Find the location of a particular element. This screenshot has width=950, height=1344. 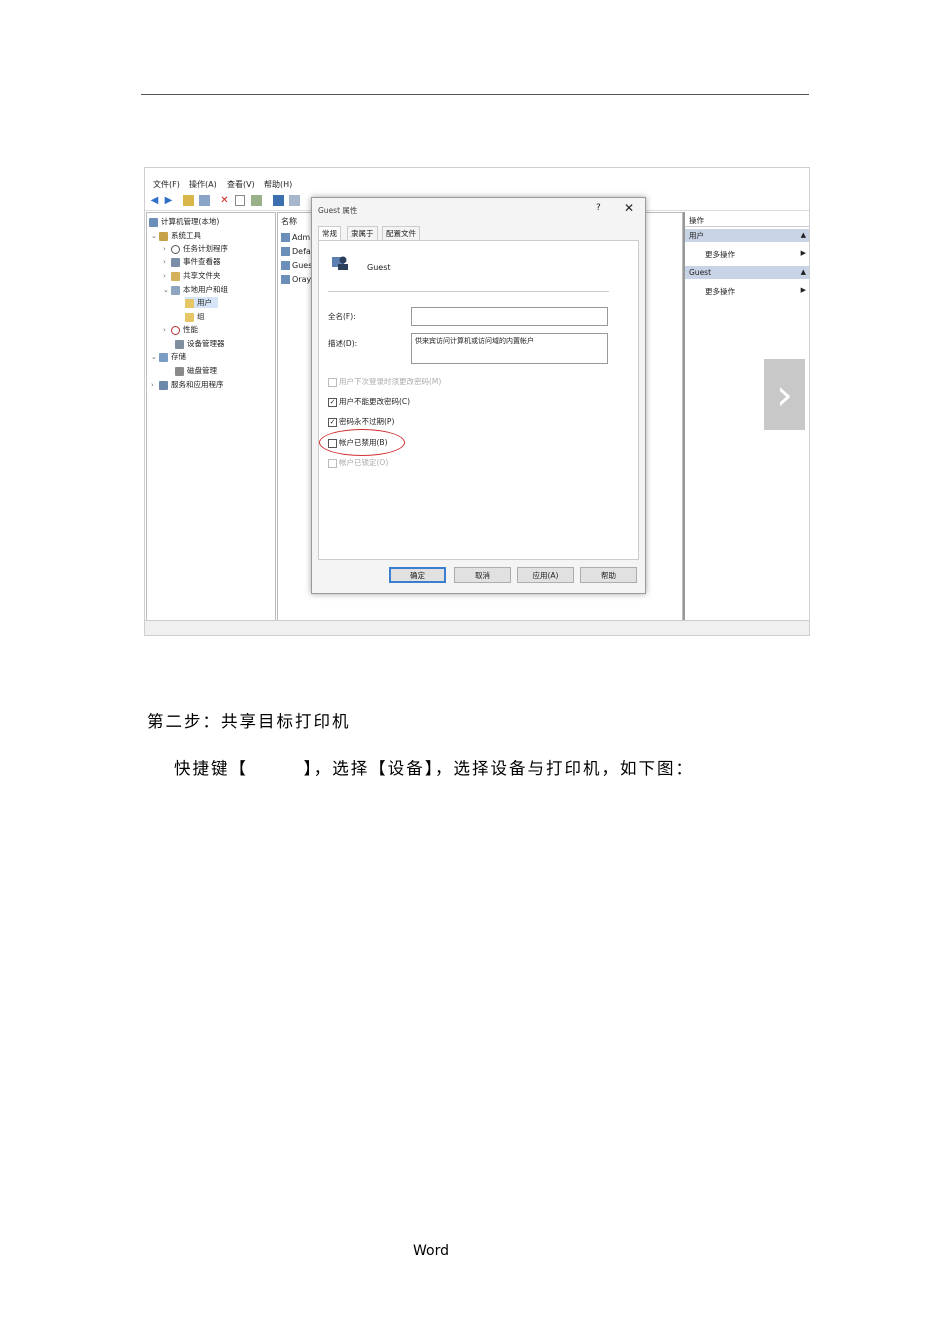

properties-icon is located at coordinates (240, 200).